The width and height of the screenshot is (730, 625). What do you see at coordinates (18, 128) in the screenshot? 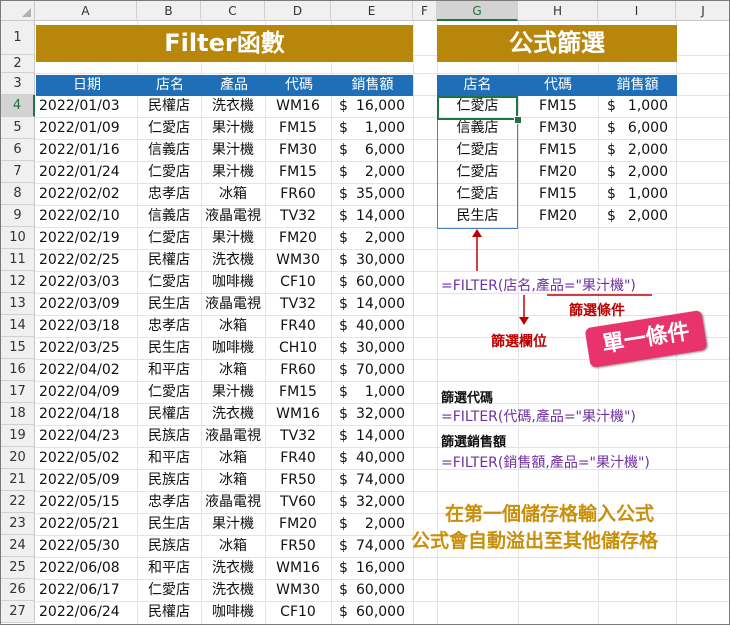
I see `row-header-5: 5` at bounding box center [18, 128].